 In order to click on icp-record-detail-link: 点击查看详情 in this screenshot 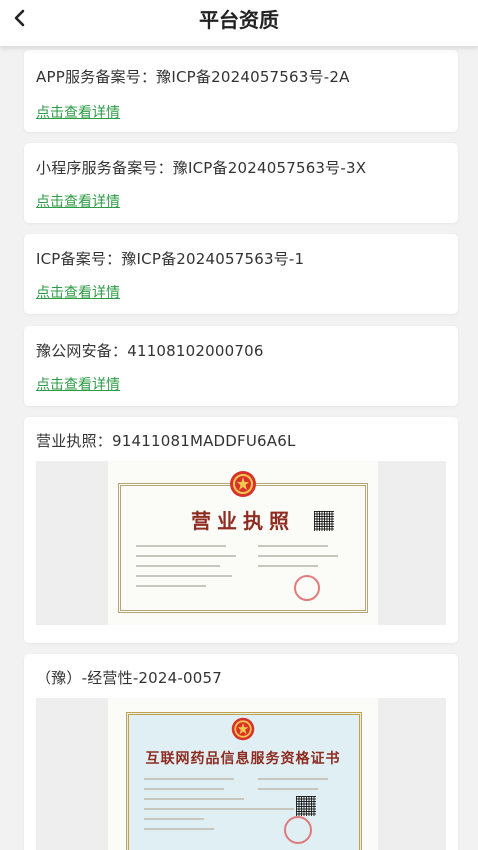, I will do `click(78, 292)`.